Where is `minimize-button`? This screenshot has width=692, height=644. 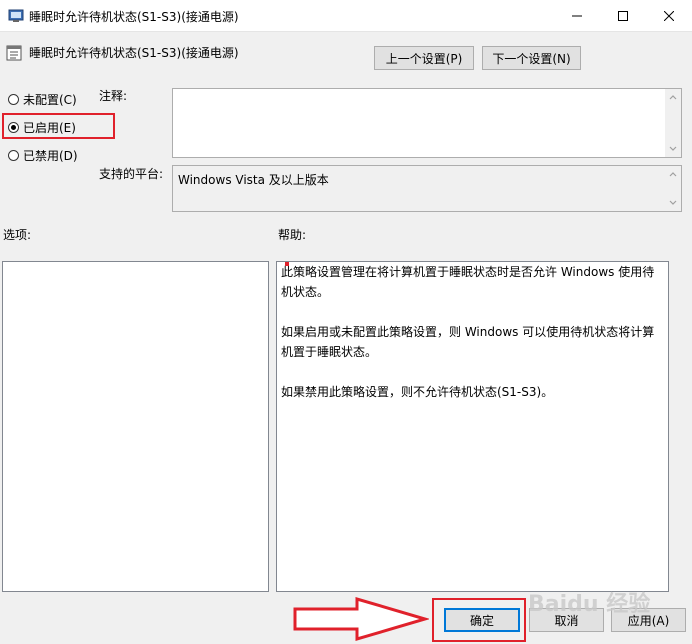 minimize-button is located at coordinates (577, 15).